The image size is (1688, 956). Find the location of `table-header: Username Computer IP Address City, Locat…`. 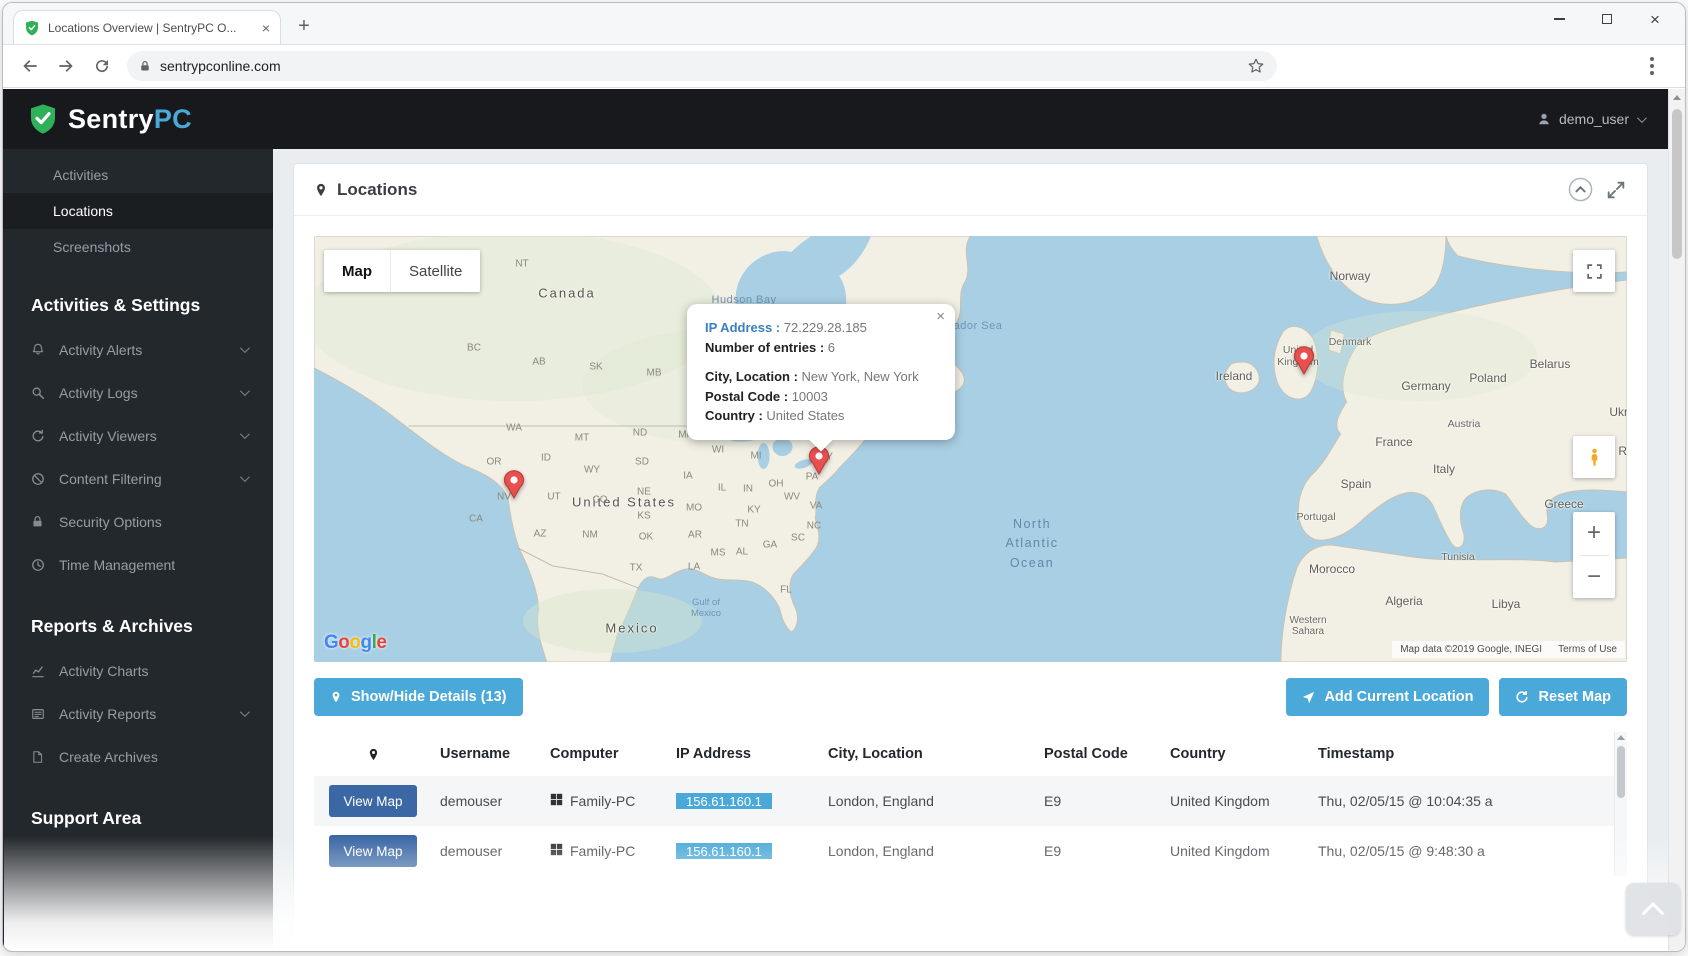

table-header: Username Computer IP Address City, Locat… is located at coordinates (970, 754).